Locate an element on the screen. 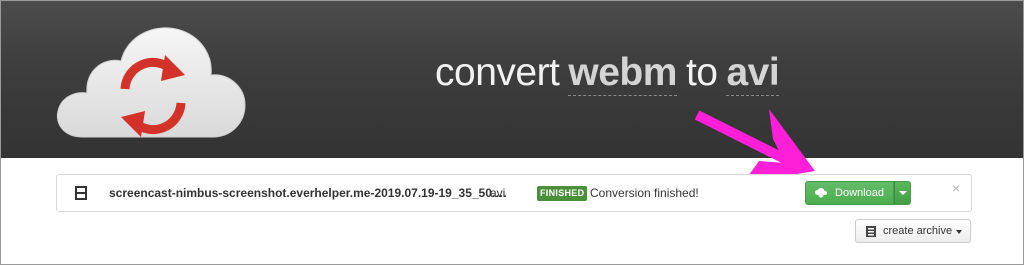 This screenshot has width=1024, height=265. create-archive-button: create archive is located at coordinates (913, 231).